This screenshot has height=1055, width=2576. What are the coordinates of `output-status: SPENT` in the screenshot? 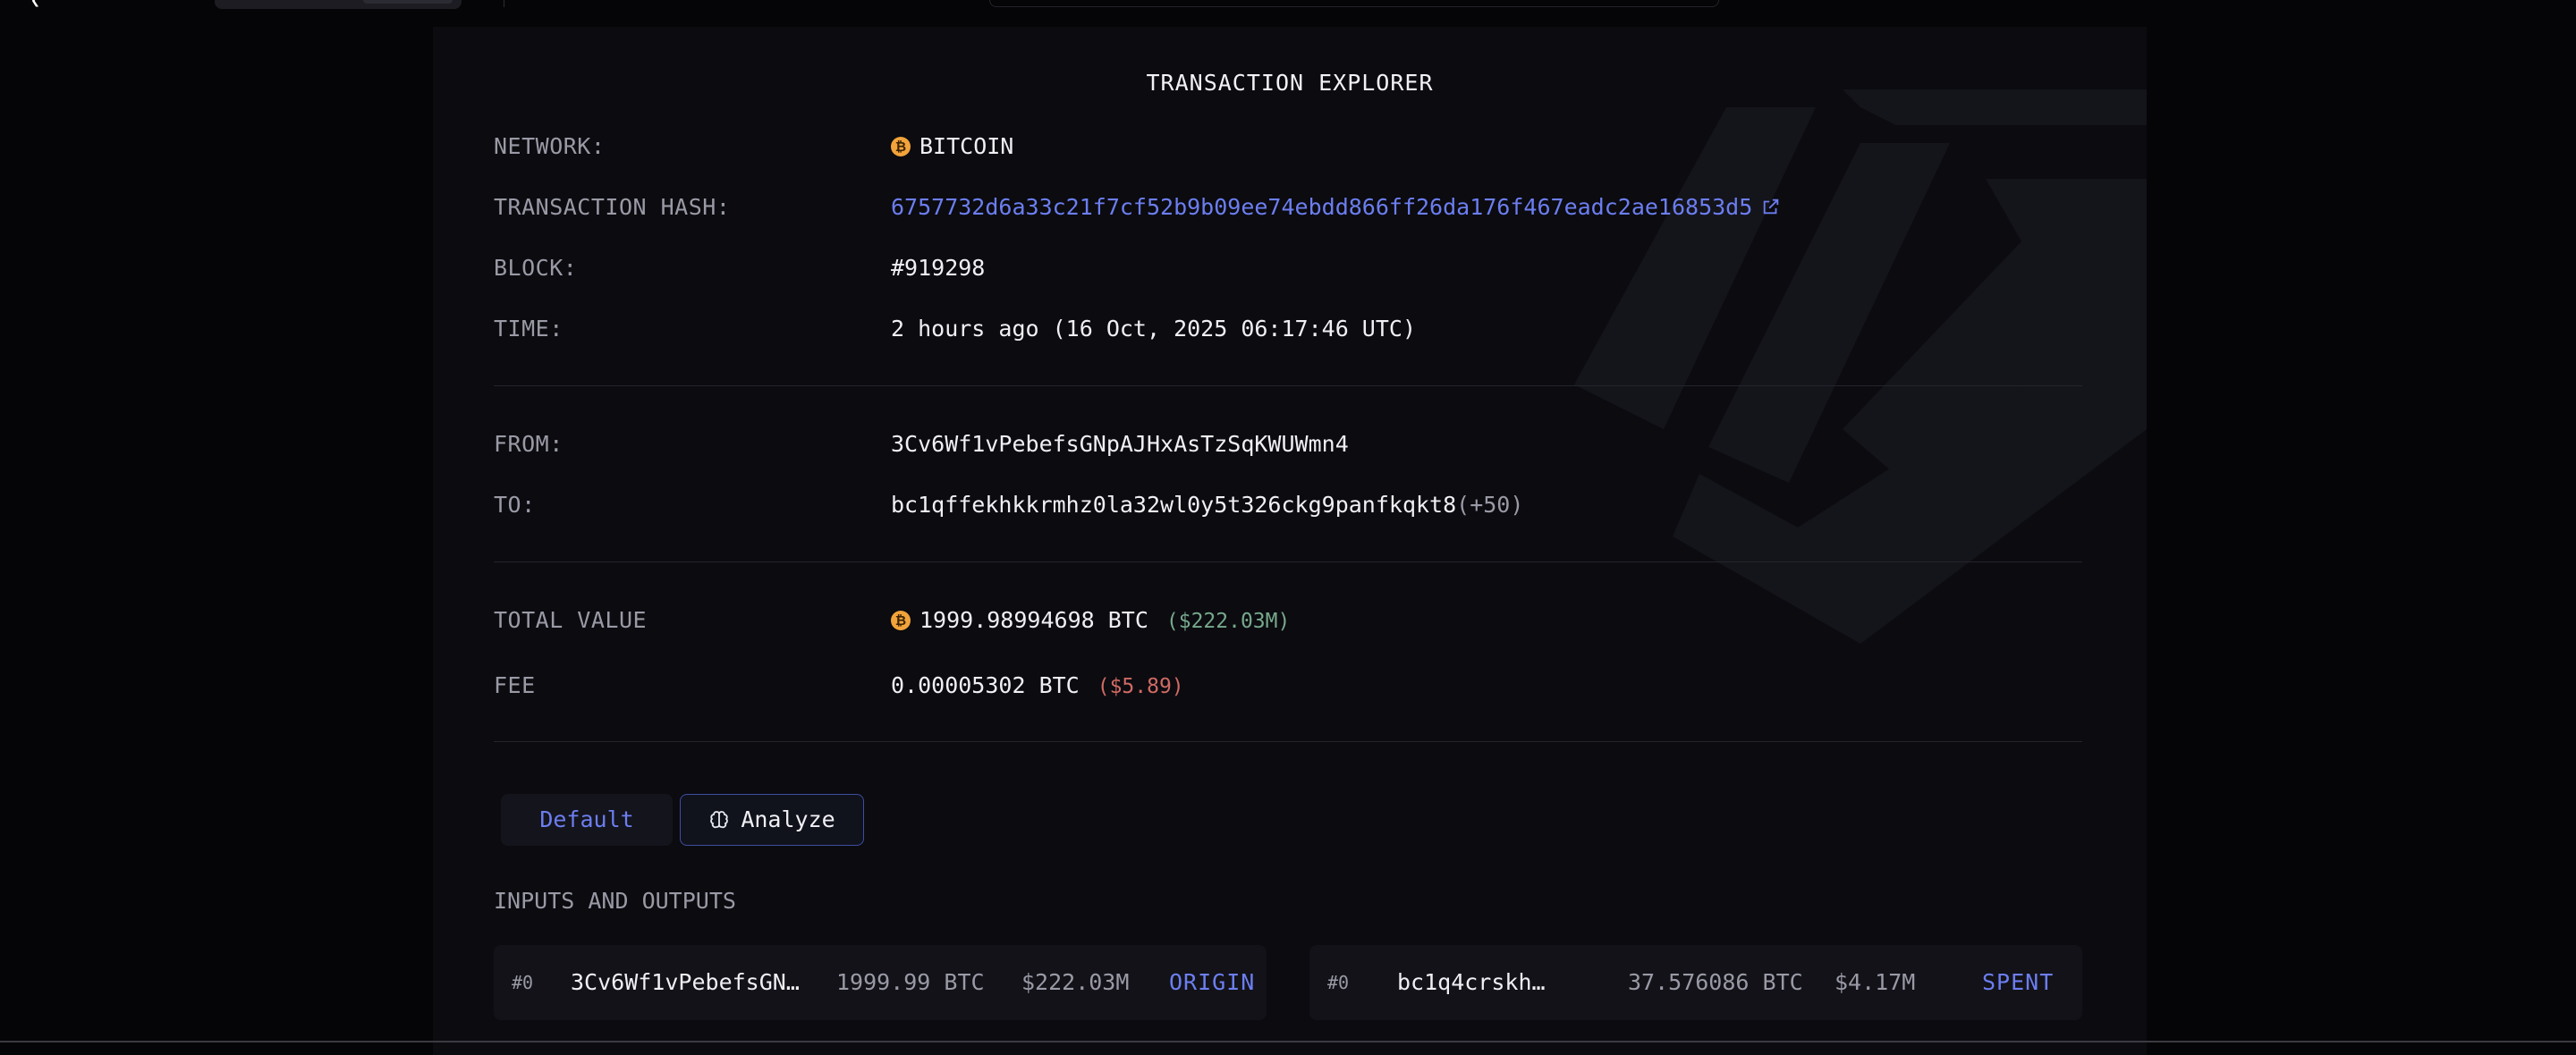 It's located at (2018, 982).